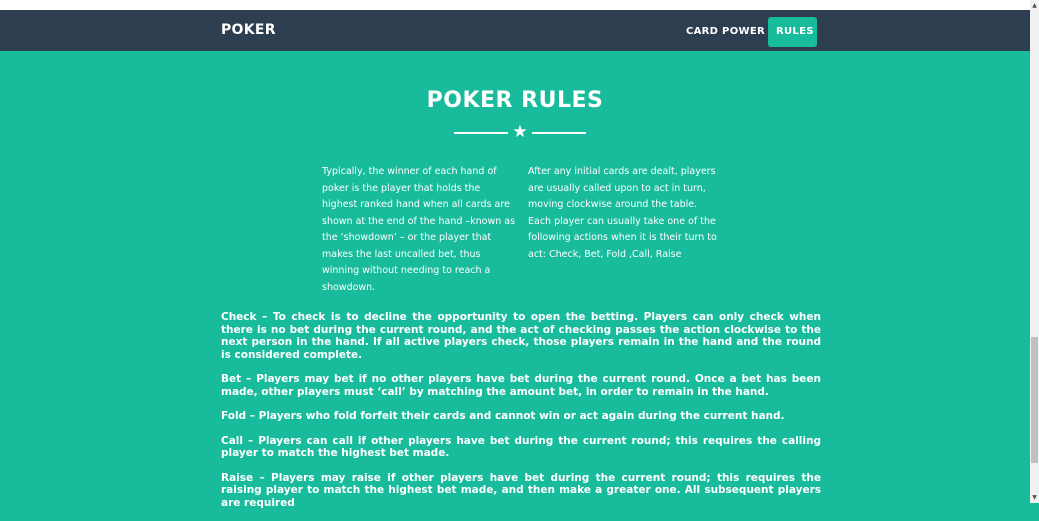  What do you see at coordinates (559, 133) in the screenshot?
I see `divider-line-right` at bounding box center [559, 133].